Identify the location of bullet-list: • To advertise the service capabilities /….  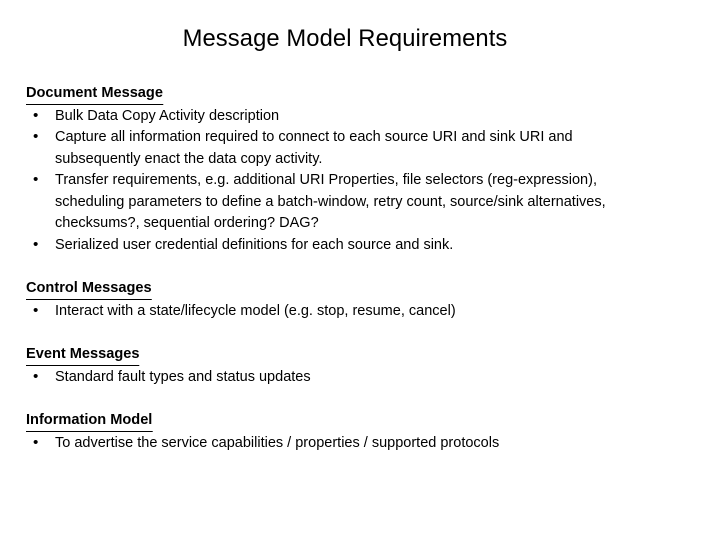
(368, 443).